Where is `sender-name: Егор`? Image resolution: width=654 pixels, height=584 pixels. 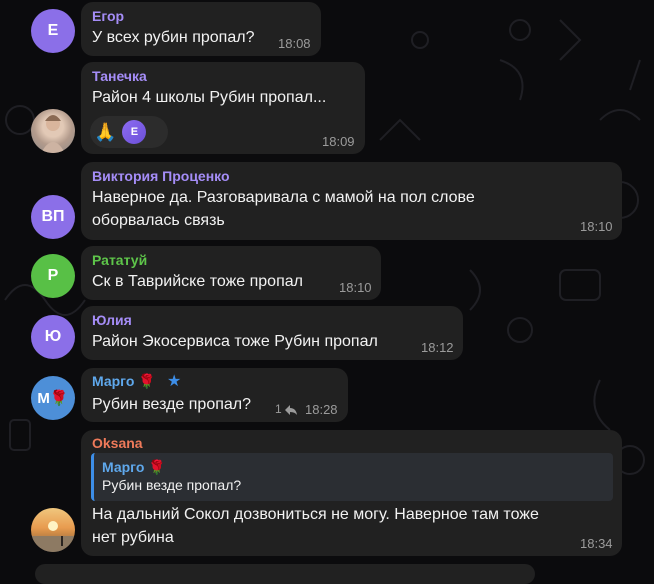
sender-name: Егор is located at coordinates (108, 16).